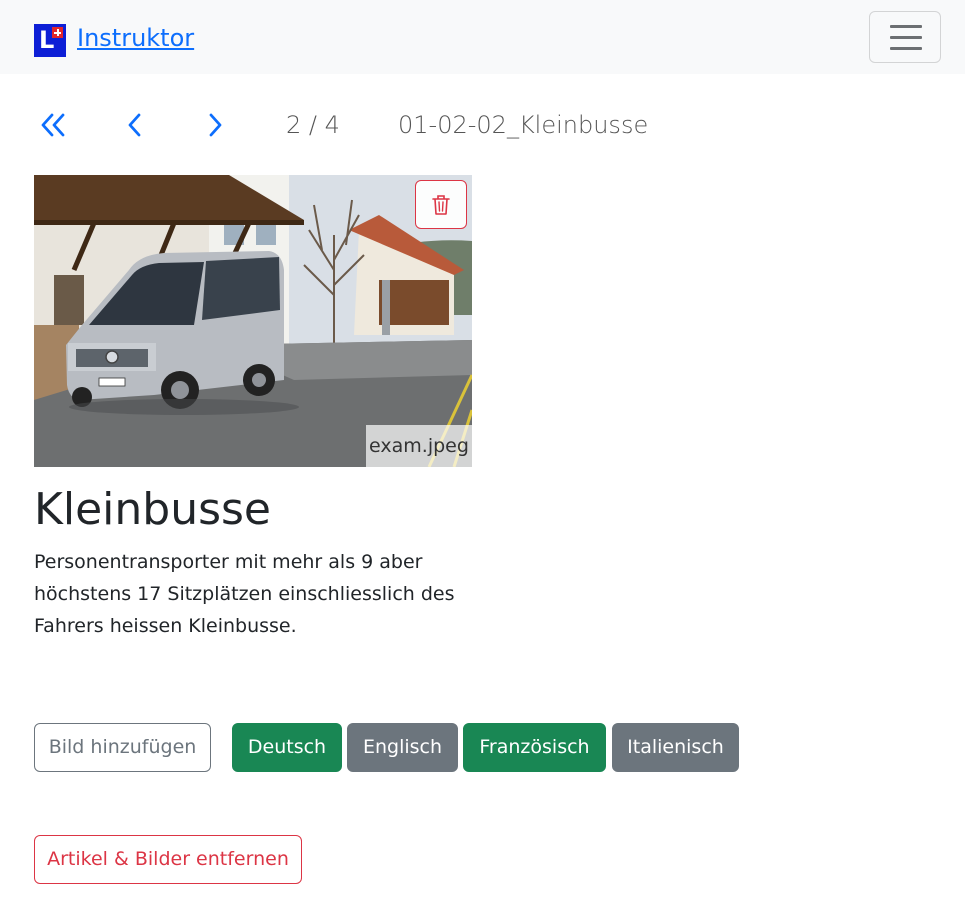  What do you see at coordinates (534, 747) in the screenshot?
I see `lang-button-franzoesisch: Französisch` at bounding box center [534, 747].